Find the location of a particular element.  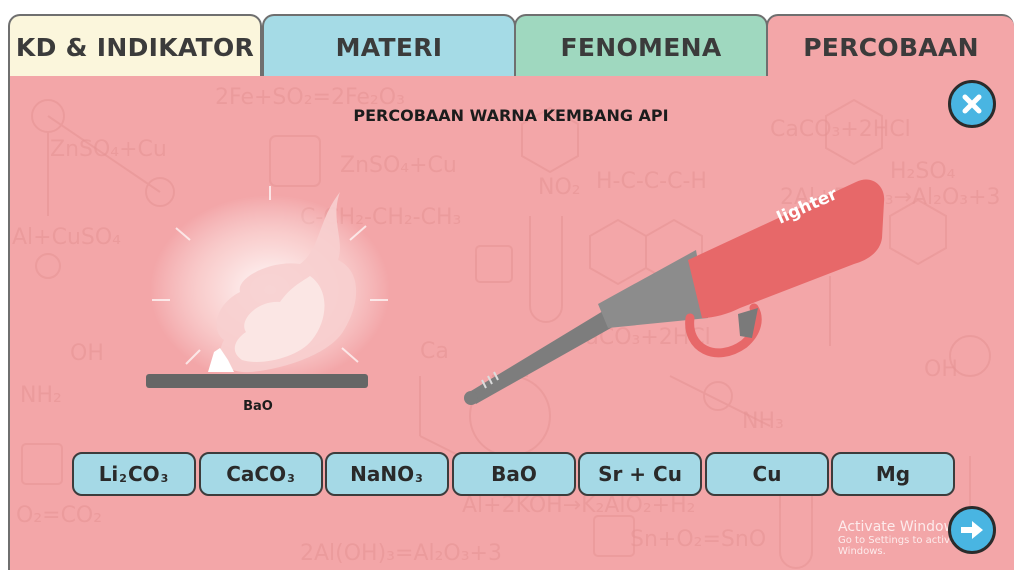

tab-kd-indikator: KD & INDIKATOR is located at coordinates (135, 46).